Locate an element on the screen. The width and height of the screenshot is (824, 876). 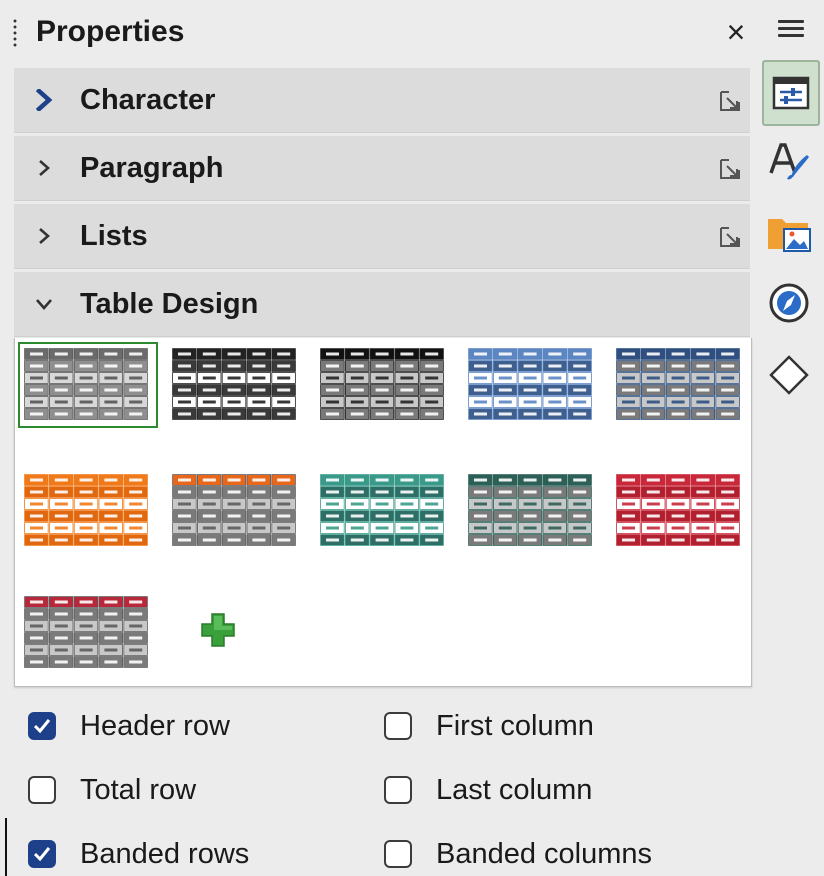
tab-styles is located at coordinates (789, 161).